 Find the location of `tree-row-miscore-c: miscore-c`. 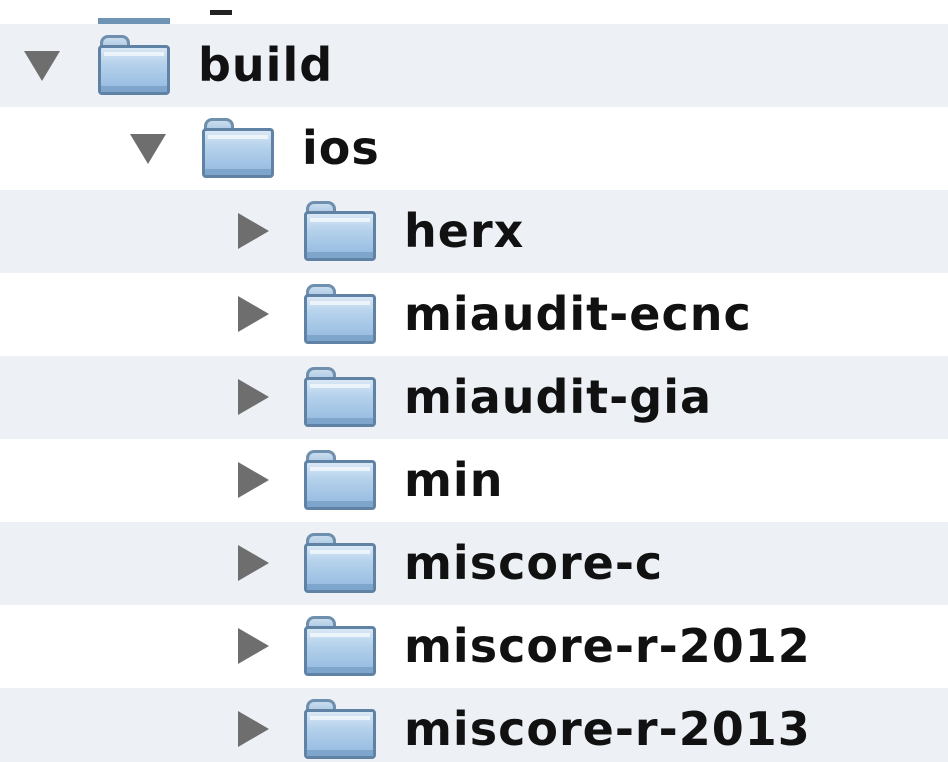

tree-row-miscore-c: miscore-c is located at coordinates (474, 563).